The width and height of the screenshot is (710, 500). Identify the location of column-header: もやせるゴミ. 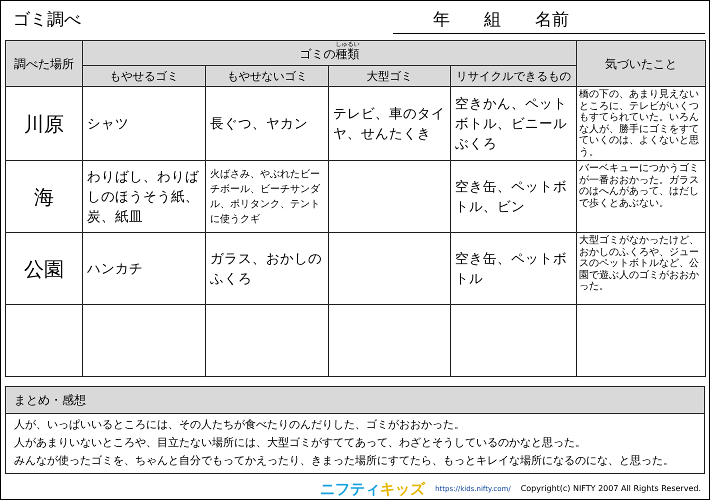
(144, 76).